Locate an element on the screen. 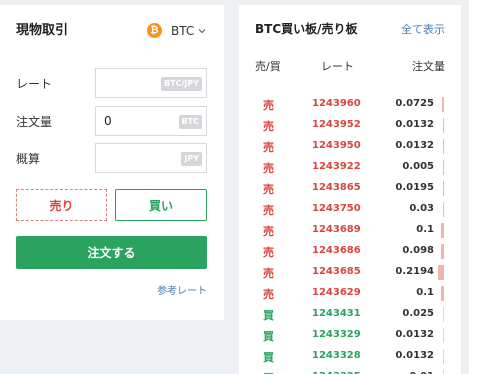  order-rate: 1243952 is located at coordinates (336, 124).